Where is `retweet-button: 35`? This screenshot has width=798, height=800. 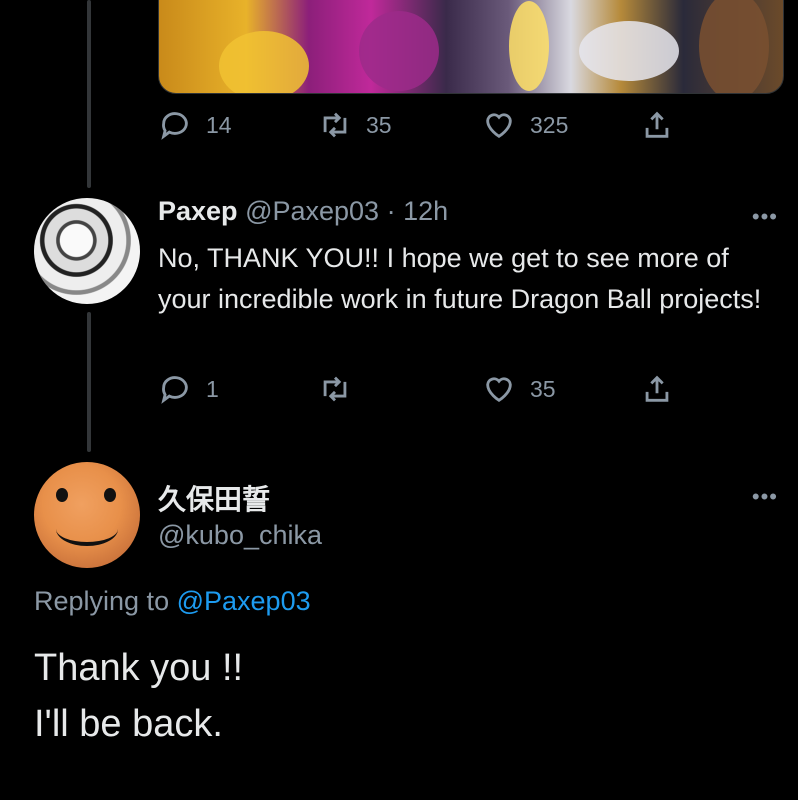 retweet-button: 35 is located at coordinates (355, 125).